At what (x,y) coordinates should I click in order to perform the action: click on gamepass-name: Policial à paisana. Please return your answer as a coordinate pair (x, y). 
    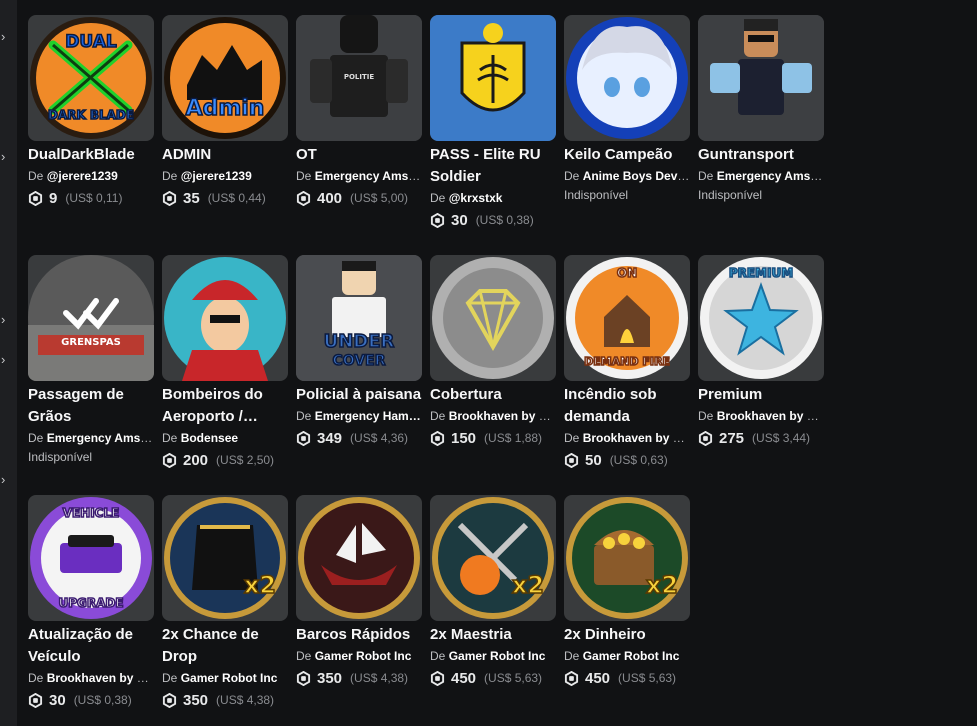
    Looking at the image, I should click on (359, 395).